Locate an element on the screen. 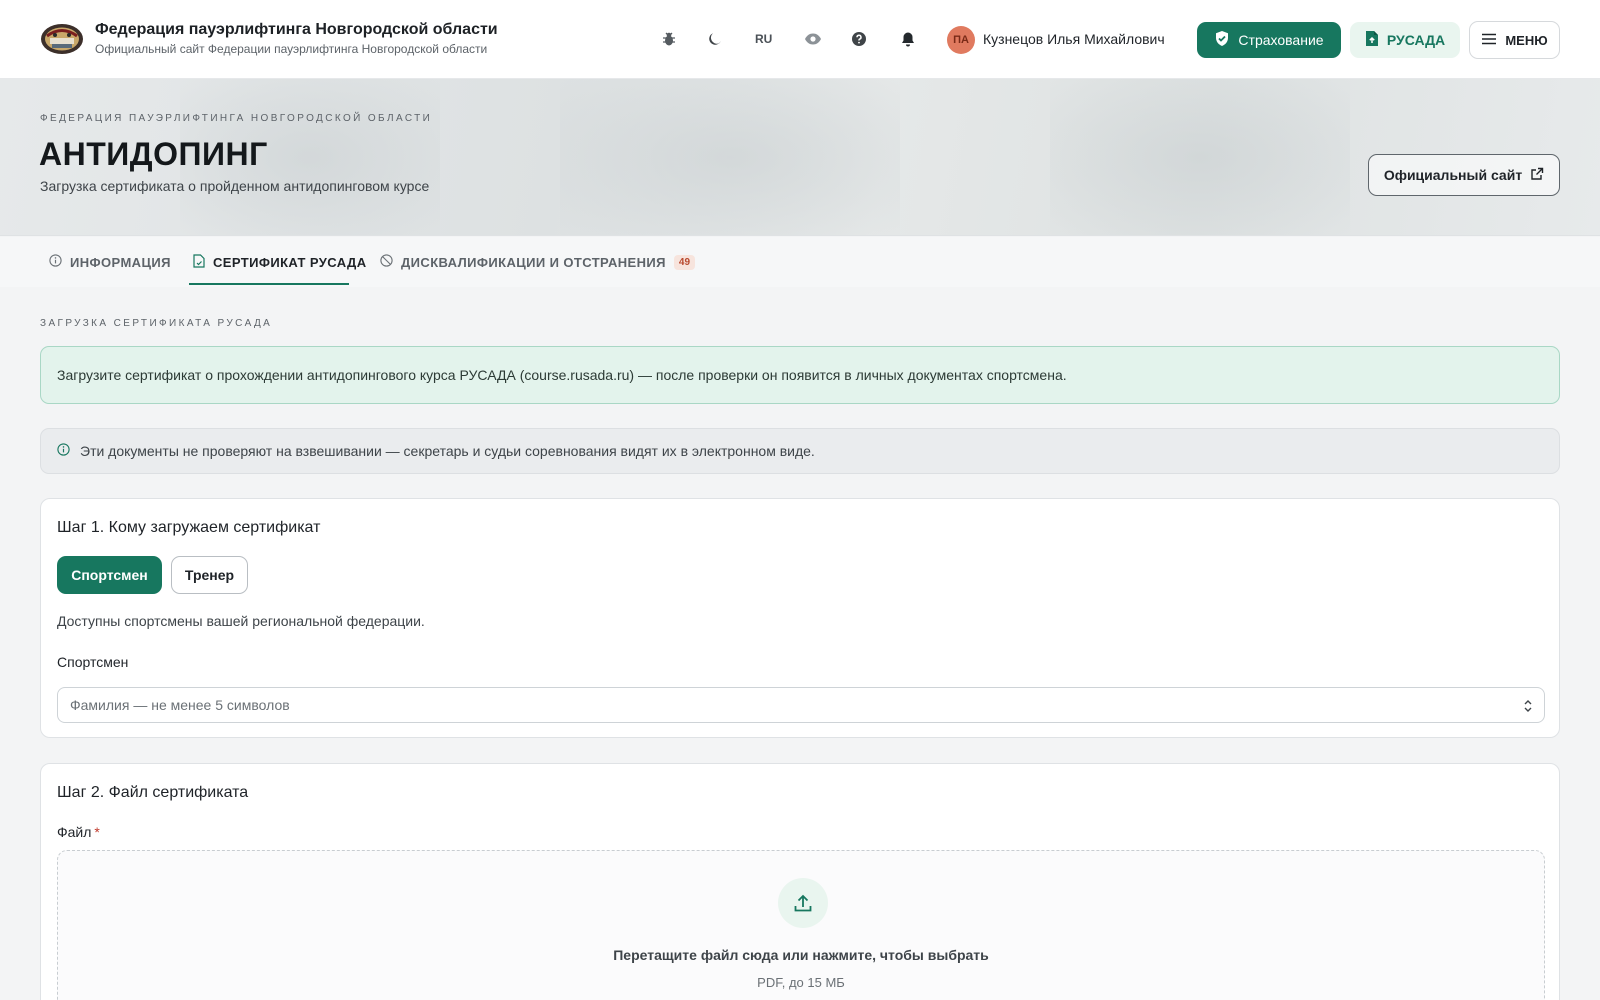  athlete-select: Фамилия — не менее 5 символов is located at coordinates (801, 705).